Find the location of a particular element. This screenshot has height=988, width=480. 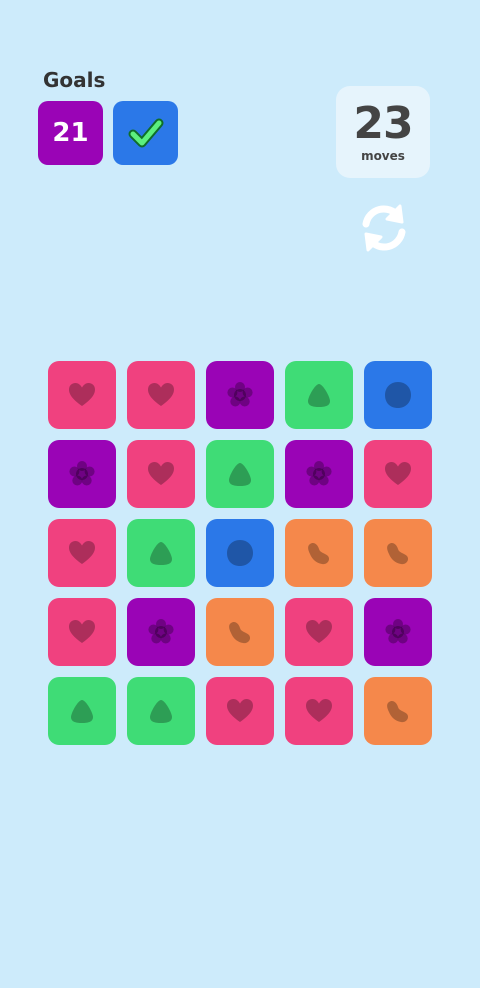

goals-title: Goals is located at coordinates (74, 80).